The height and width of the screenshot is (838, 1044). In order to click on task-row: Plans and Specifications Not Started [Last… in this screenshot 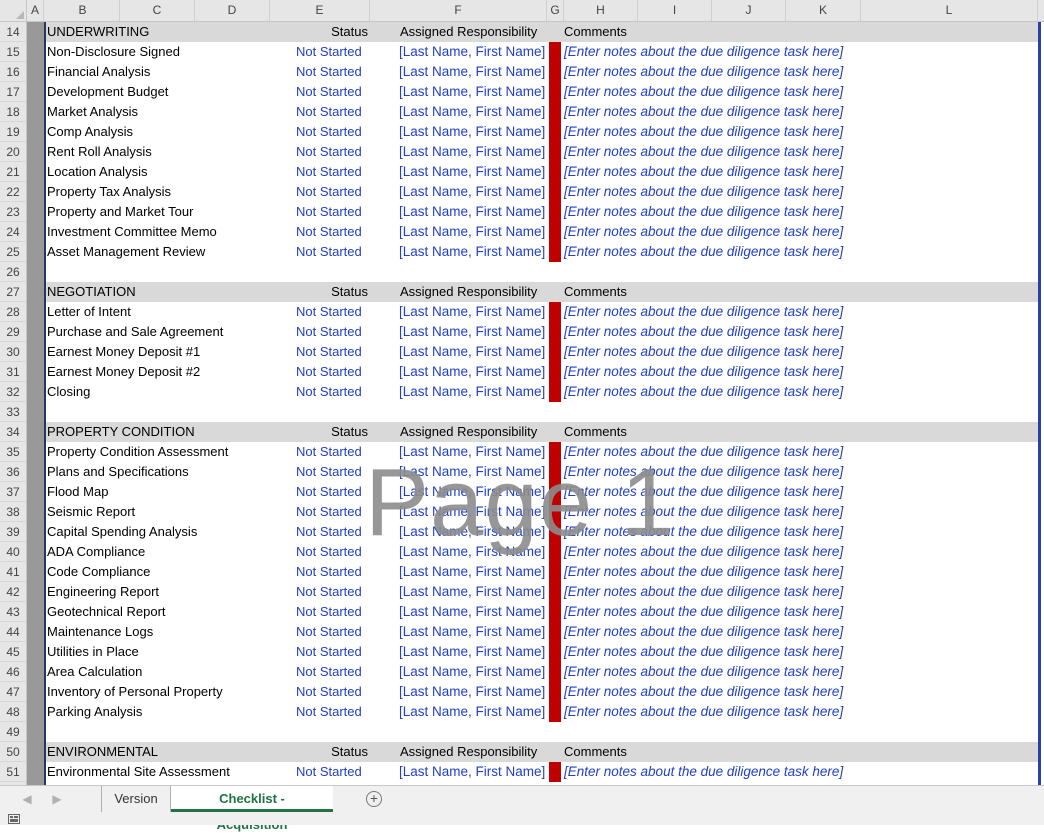, I will do `click(542, 472)`.